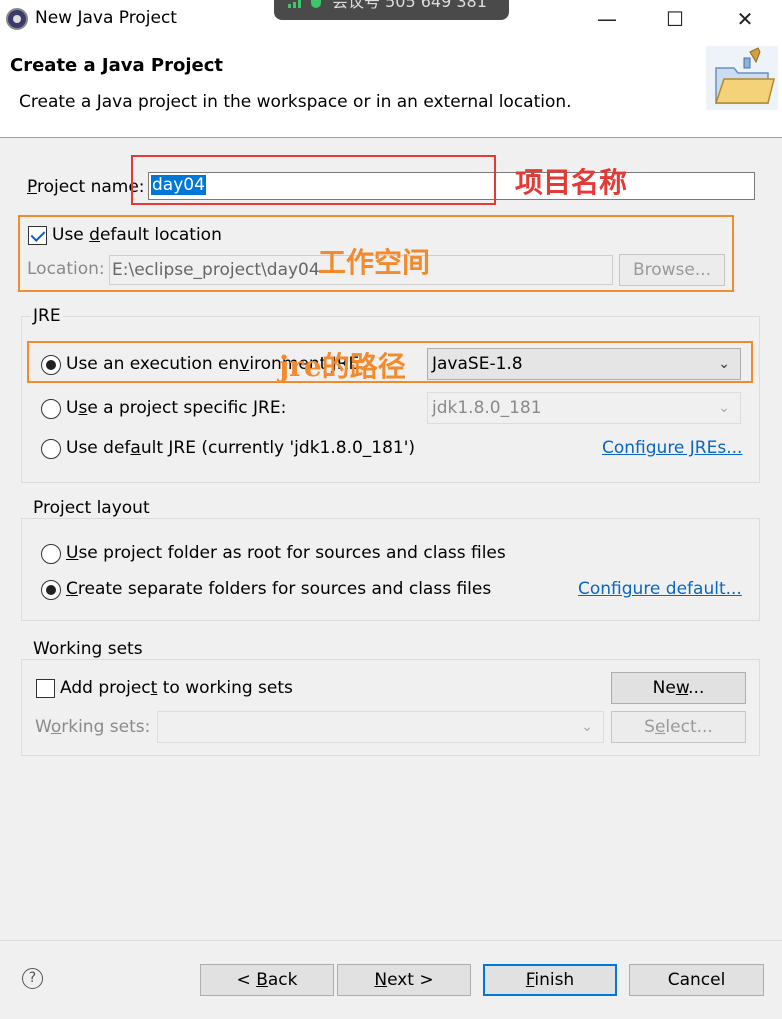 This screenshot has height=1019, width=782. I want to click on window-title: New Java Project, so click(106, 18).